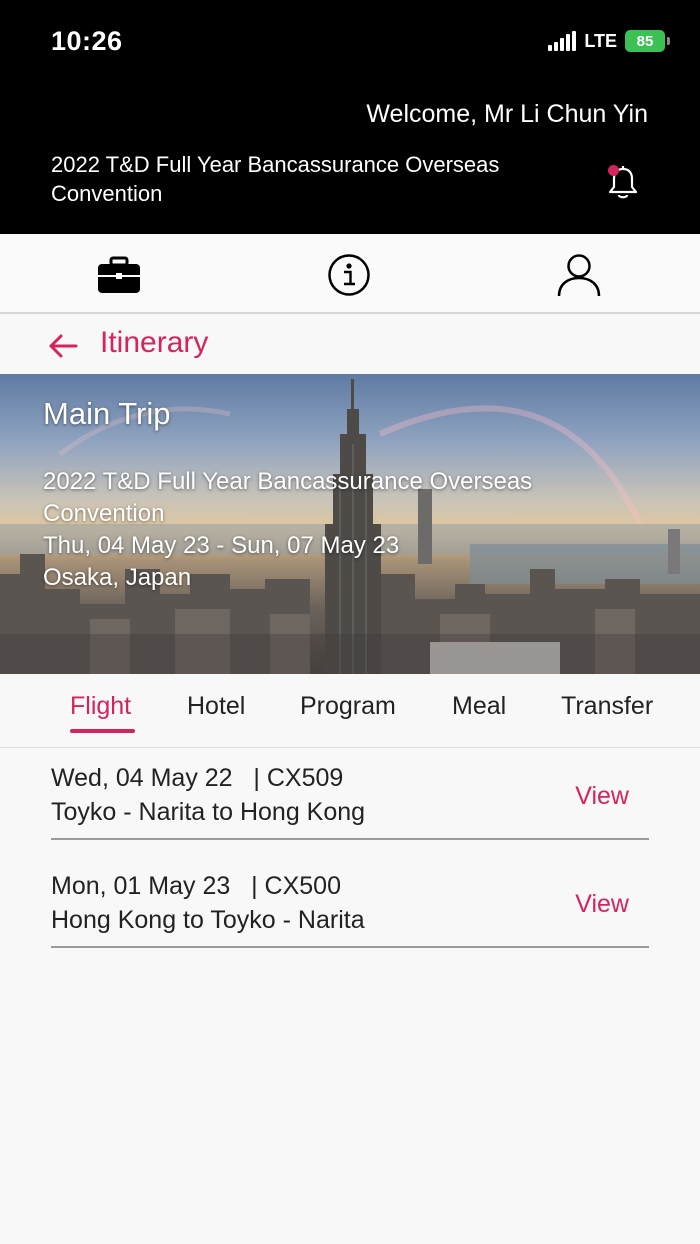  I want to click on battery-icon: 85, so click(645, 41).